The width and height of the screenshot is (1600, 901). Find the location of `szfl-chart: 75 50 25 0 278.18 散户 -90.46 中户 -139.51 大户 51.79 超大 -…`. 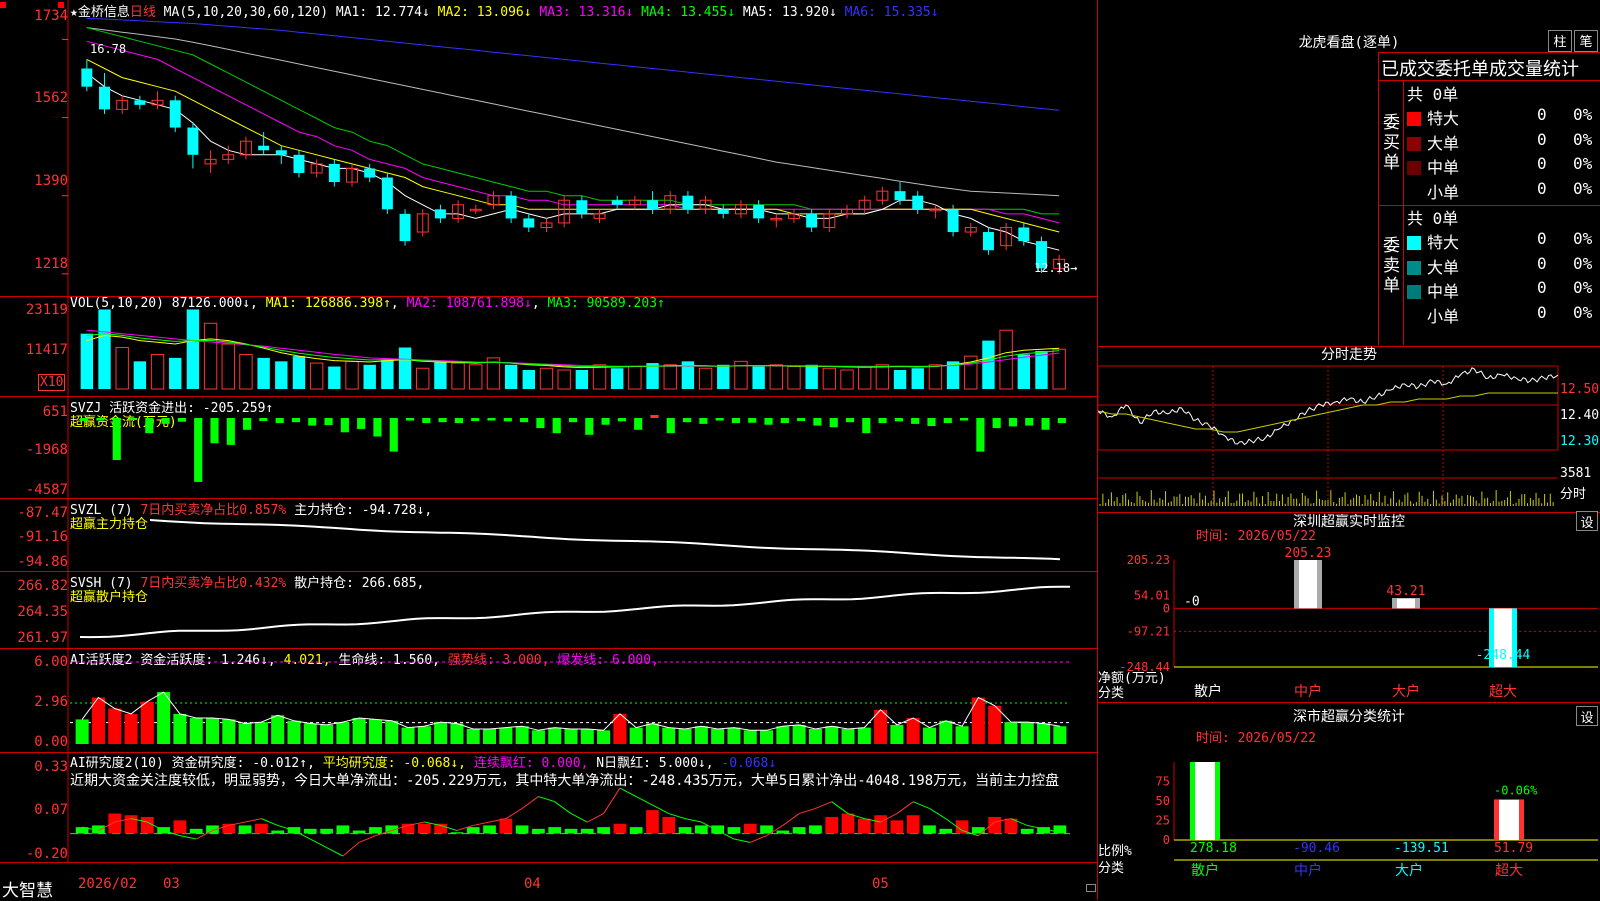

szfl-chart: 75 50 25 0 278.18 散户 -90.46 中户 -139.51 大户 51.79 超大 -… is located at coordinates (1349, 801).